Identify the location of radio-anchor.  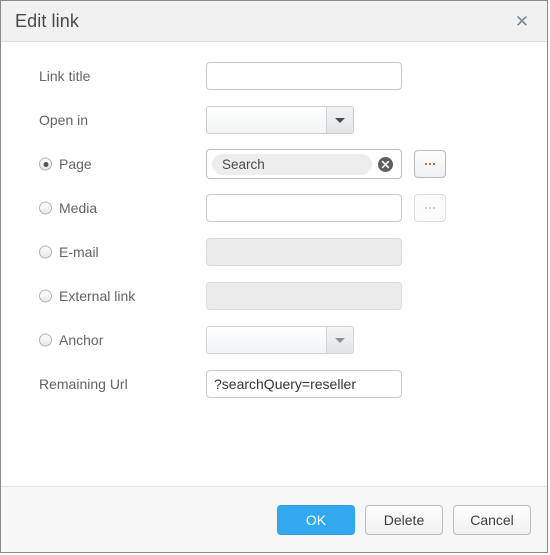
(45, 340).